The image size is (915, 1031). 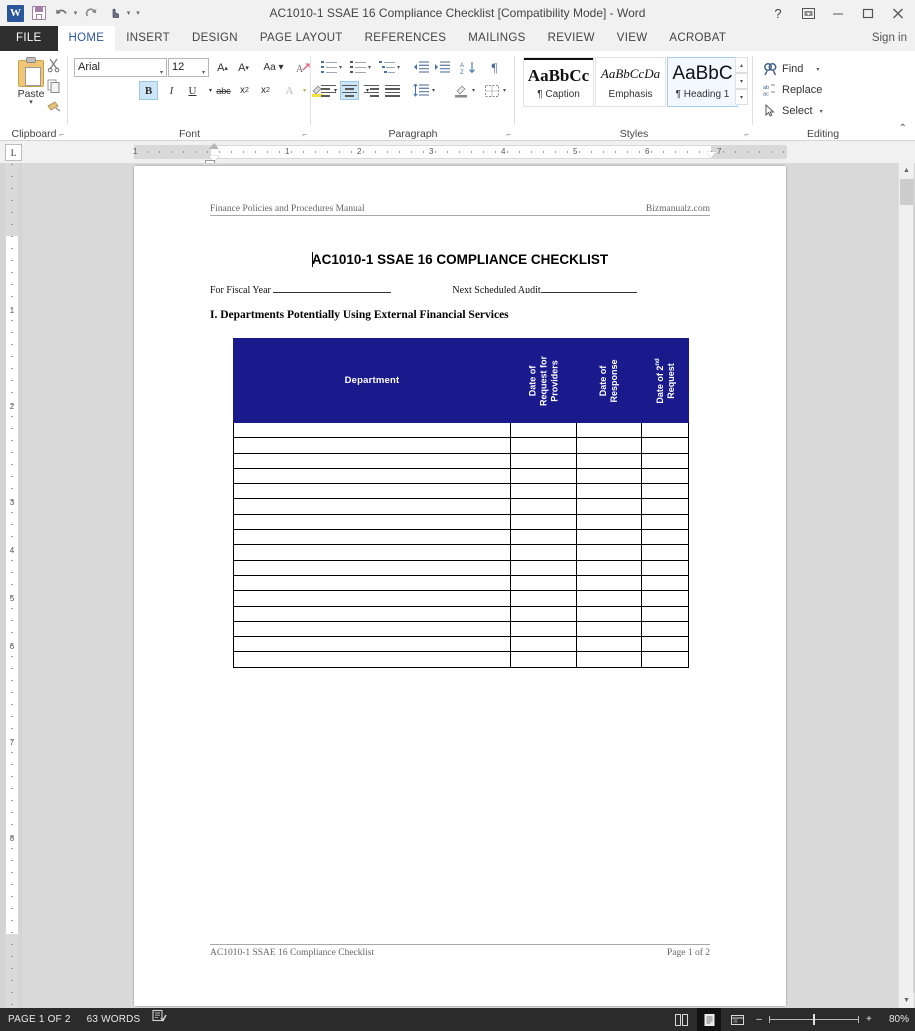 What do you see at coordinates (759, 1019) in the screenshot?
I see `zoom-out-button: –` at bounding box center [759, 1019].